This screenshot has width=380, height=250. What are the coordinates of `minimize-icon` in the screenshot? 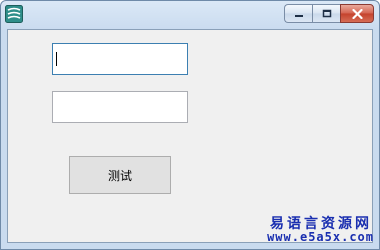 It's located at (298, 15).